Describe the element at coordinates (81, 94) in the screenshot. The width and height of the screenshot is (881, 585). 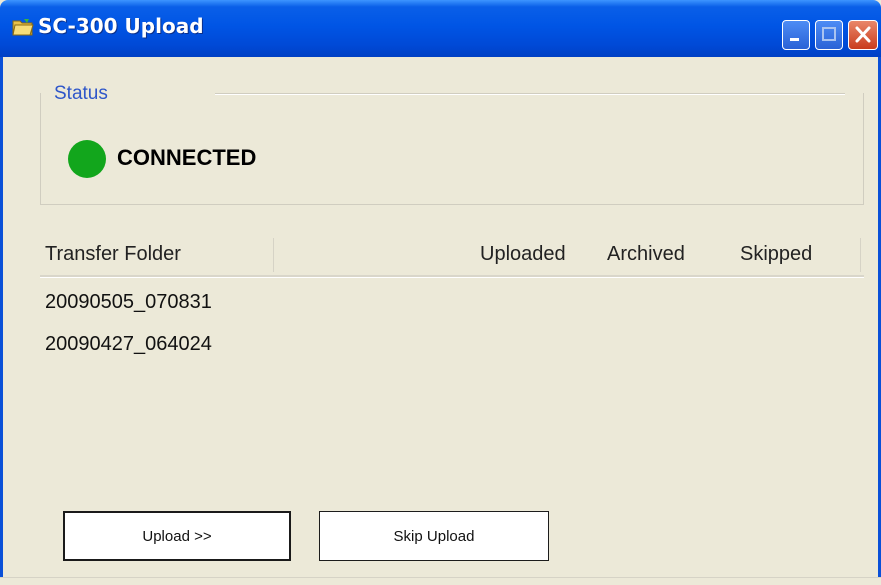
I see `status-group-label: Status` at that location.